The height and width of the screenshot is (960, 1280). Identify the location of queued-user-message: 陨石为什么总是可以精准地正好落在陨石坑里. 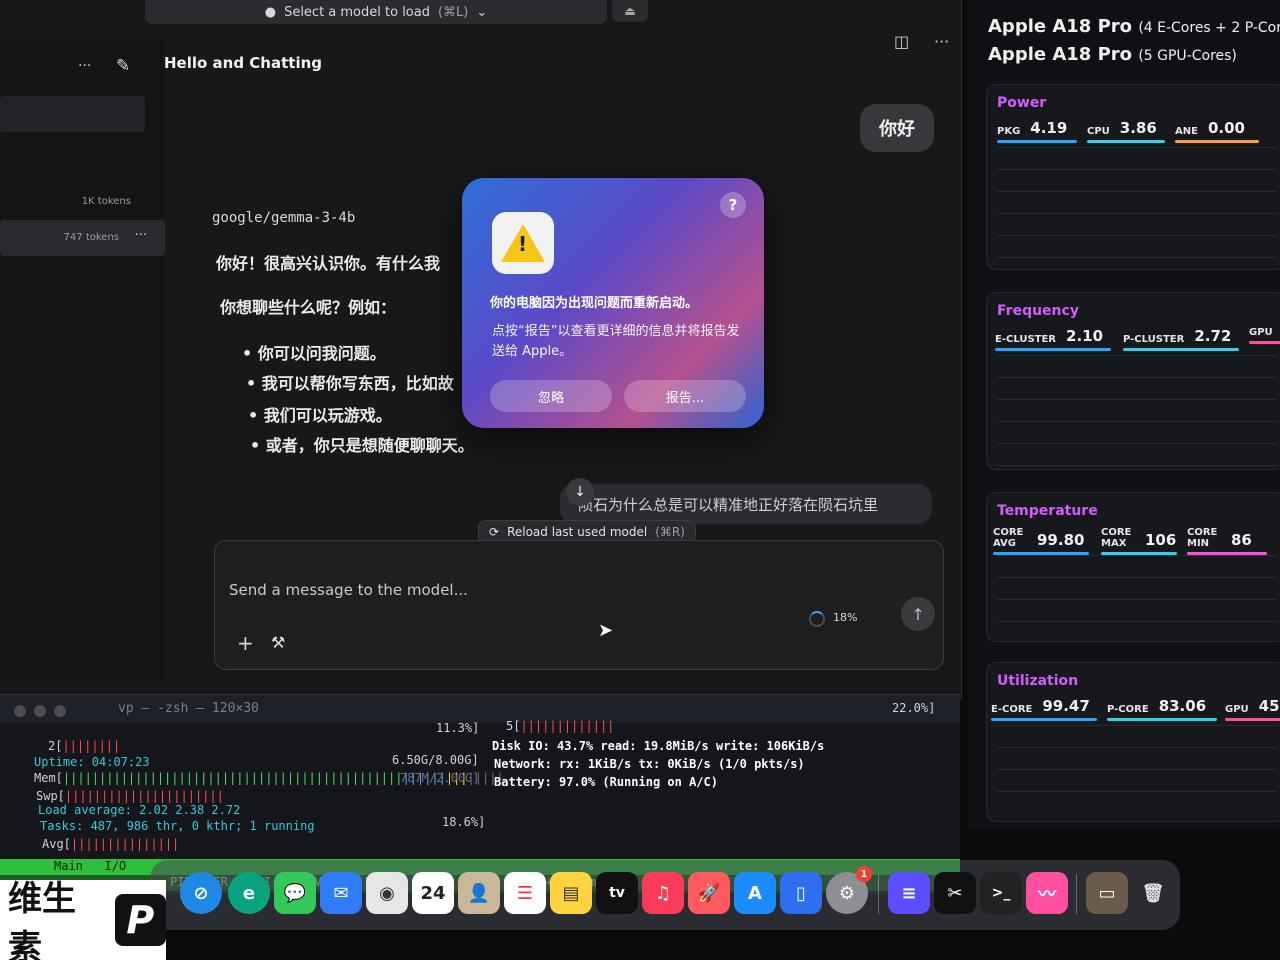
(746, 504).